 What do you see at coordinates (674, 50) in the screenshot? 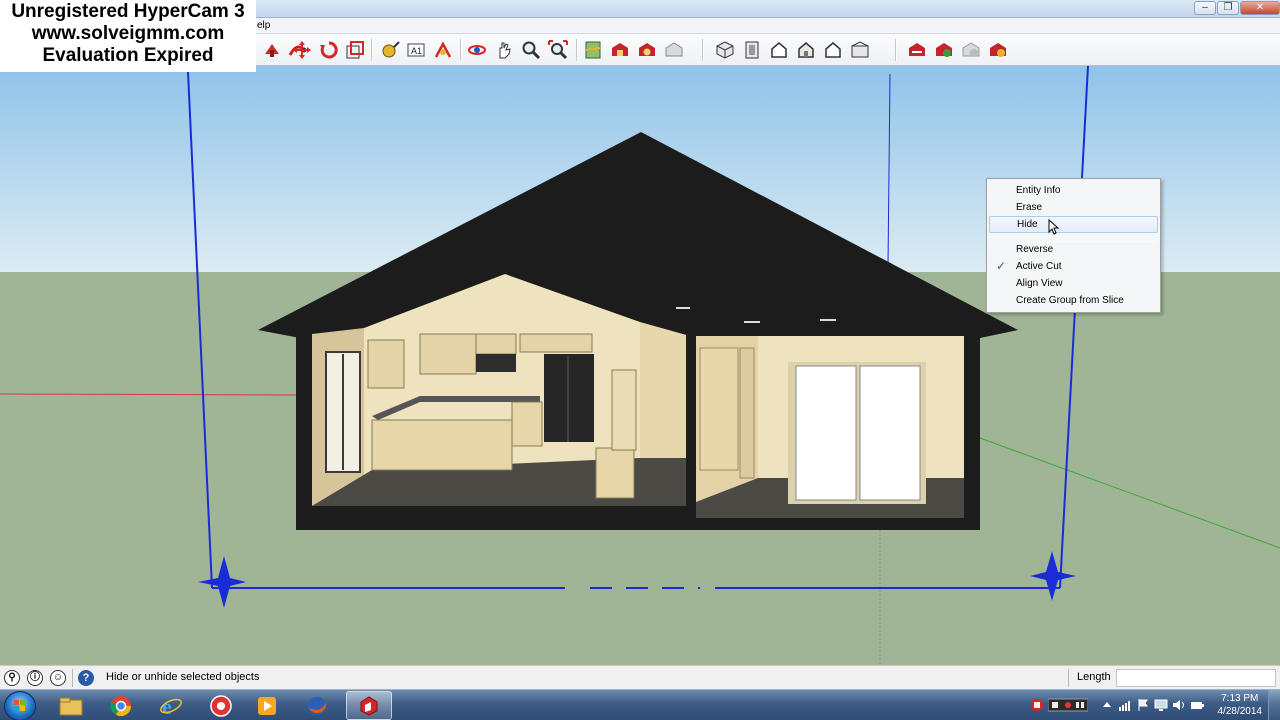
I see `extension-icon` at bounding box center [674, 50].